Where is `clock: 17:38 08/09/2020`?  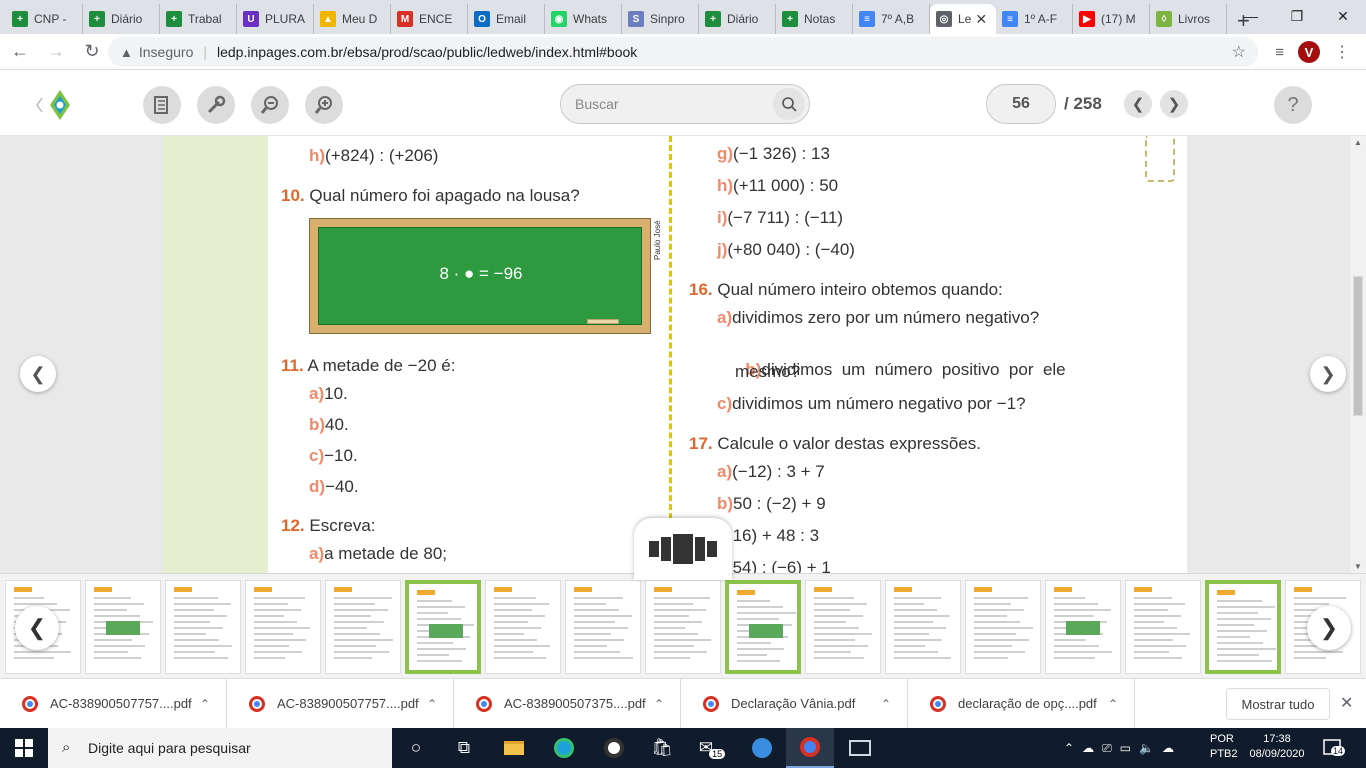
clock: 17:38 08/09/2020 is located at coordinates (1277, 747).